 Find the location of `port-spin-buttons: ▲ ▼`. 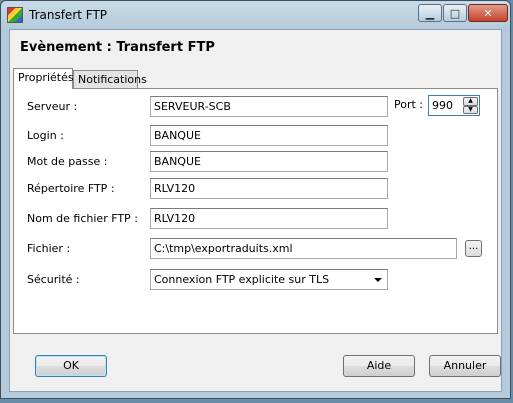

port-spin-buttons: ▲ ▼ is located at coordinates (470, 105).